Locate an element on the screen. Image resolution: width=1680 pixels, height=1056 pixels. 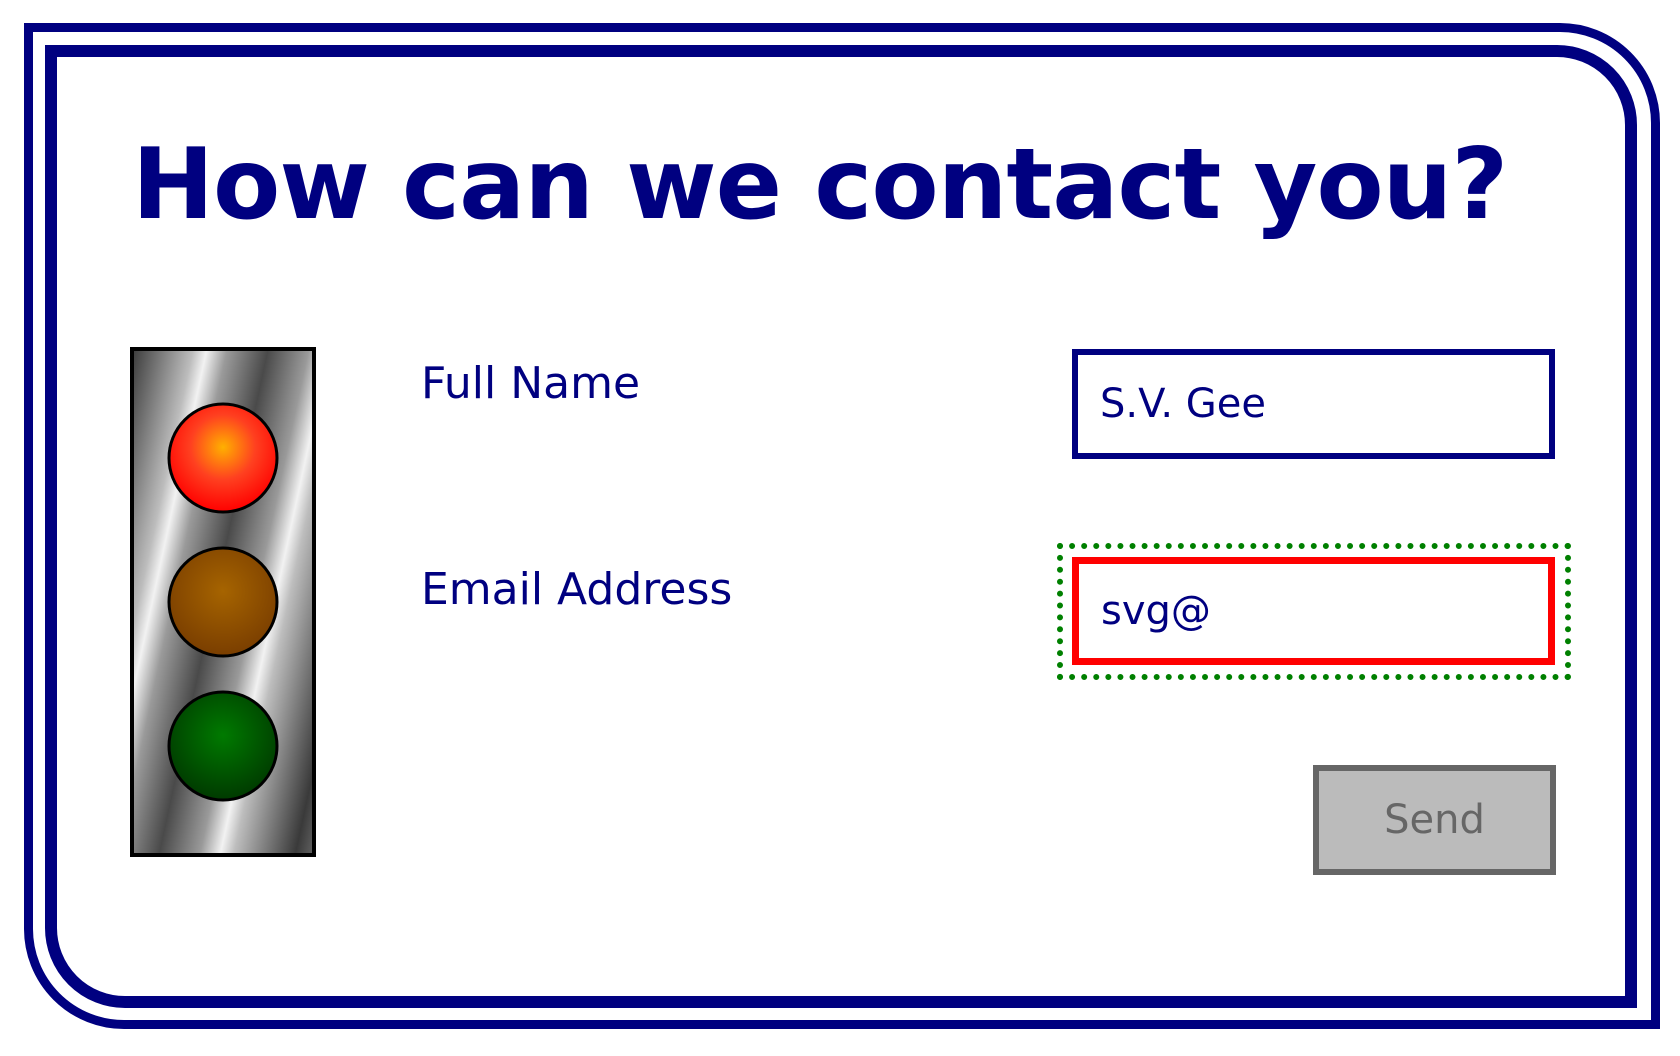
send-button: Send is located at coordinates (1434, 820).